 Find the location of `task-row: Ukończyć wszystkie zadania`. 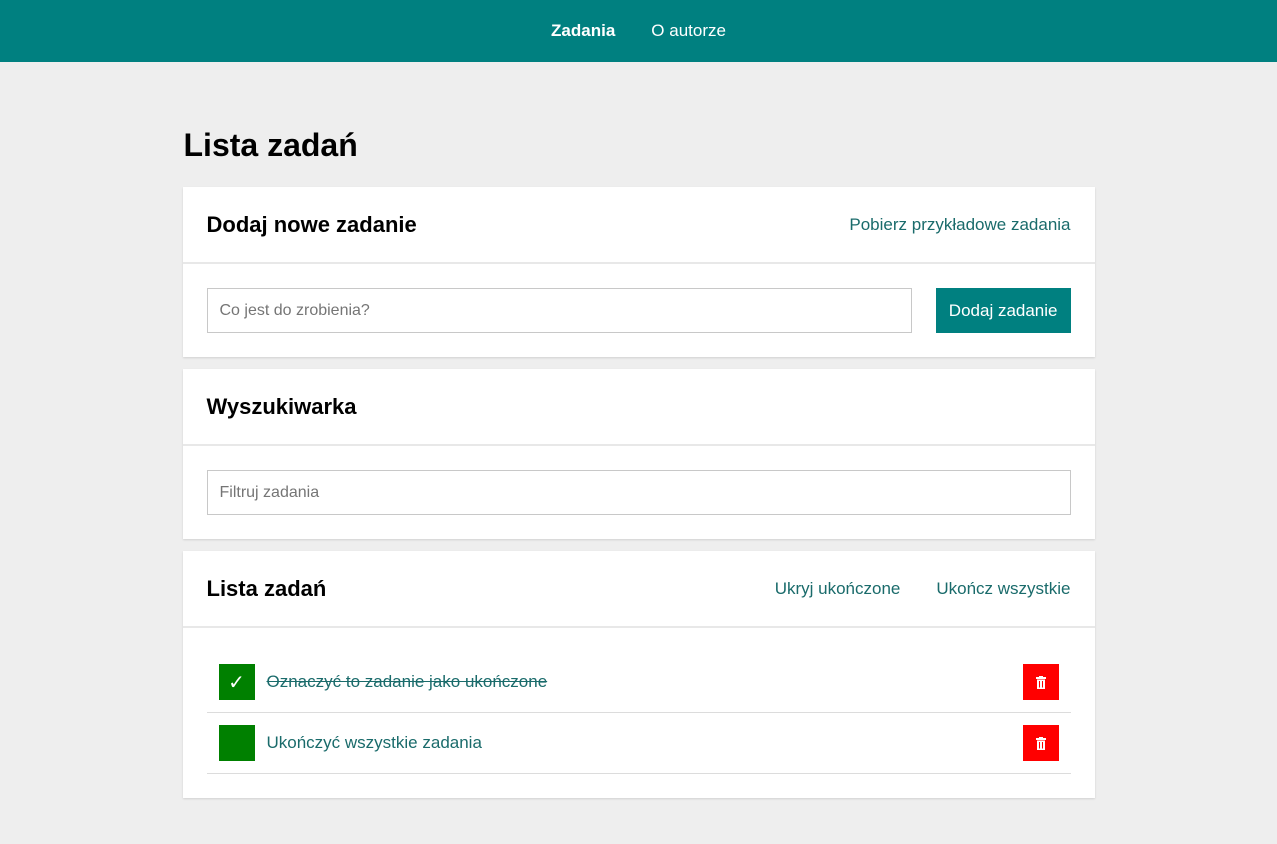

task-row: Ukończyć wszystkie zadania is located at coordinates (638, 743).